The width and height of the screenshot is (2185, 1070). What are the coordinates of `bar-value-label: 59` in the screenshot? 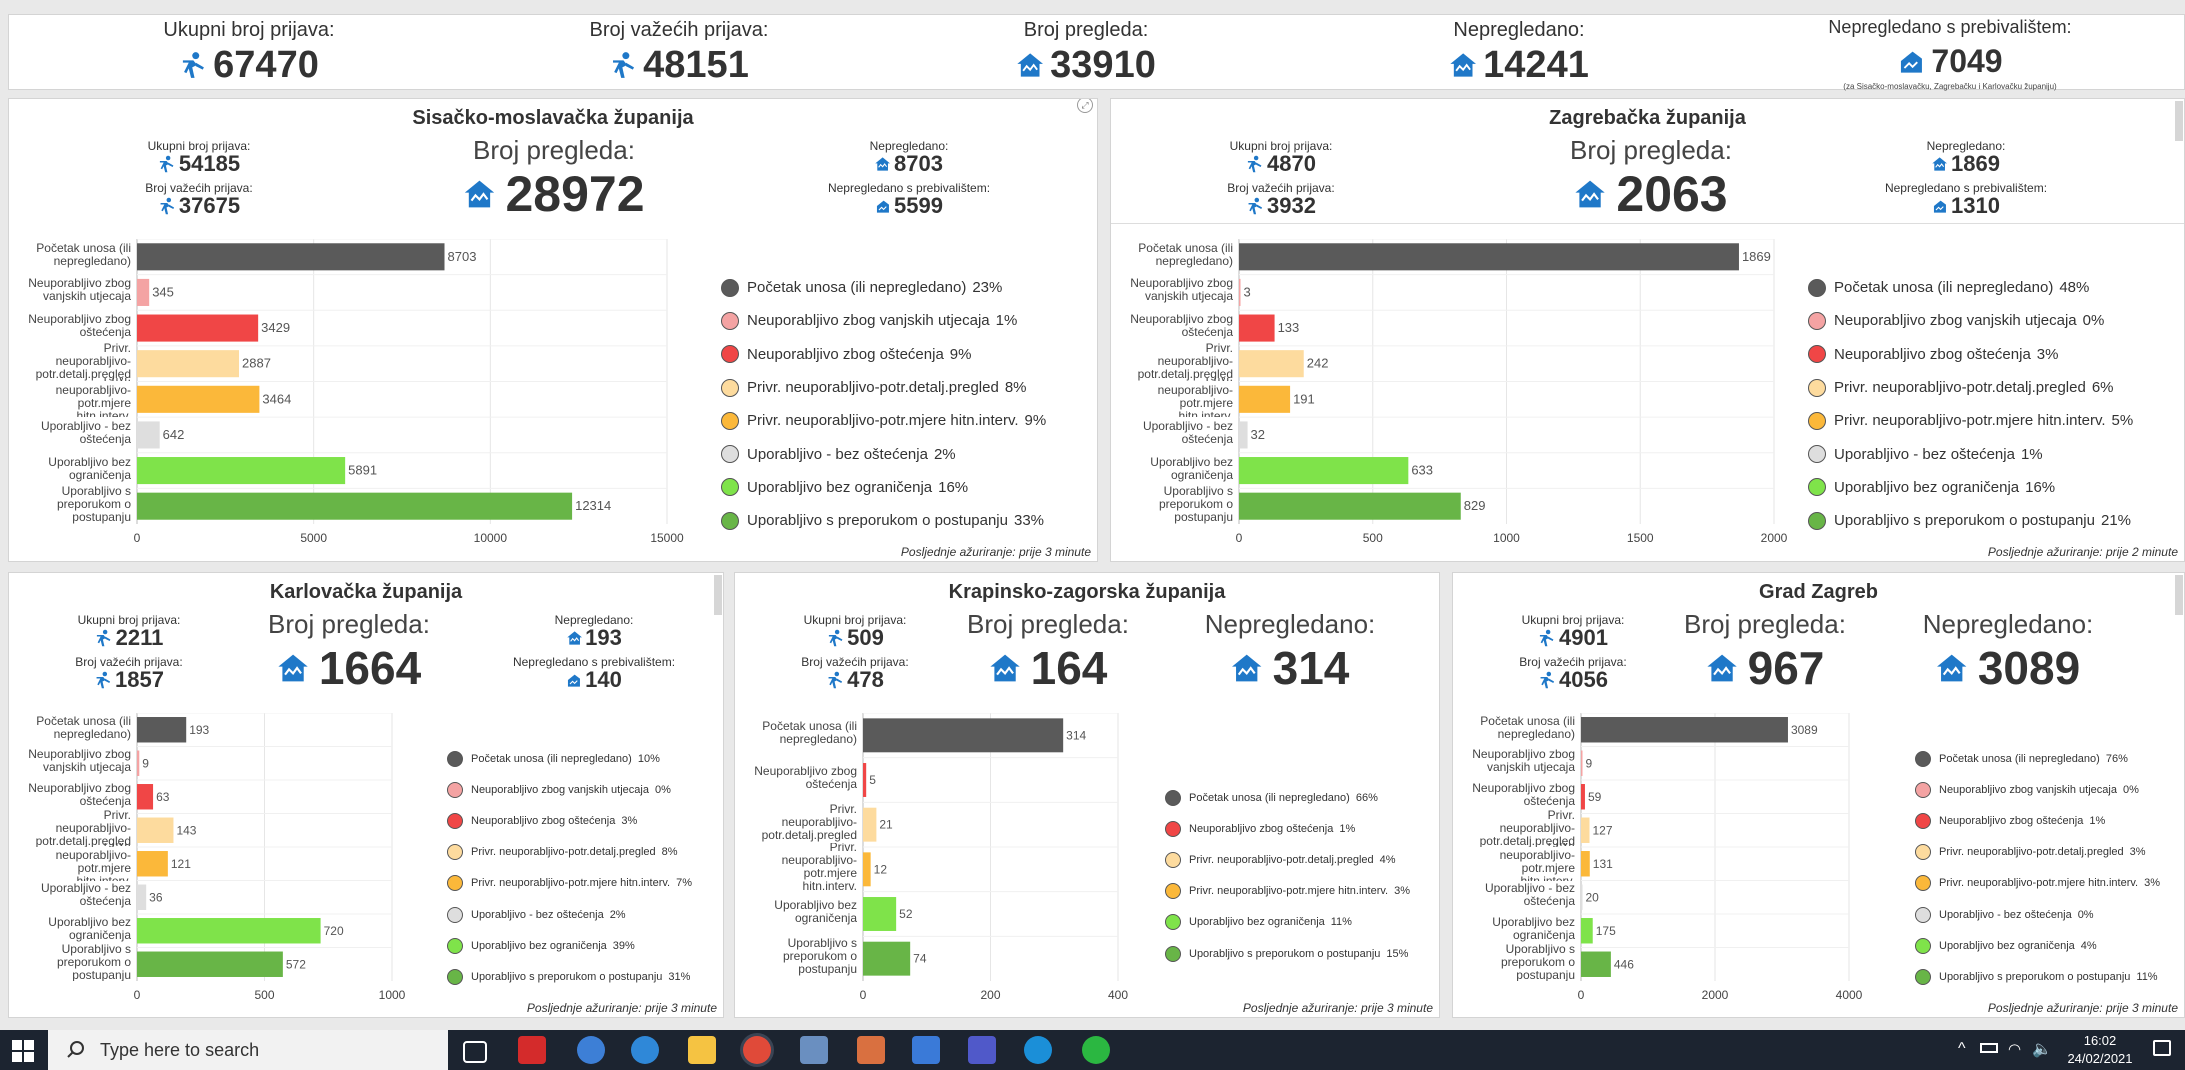 It's located at (1595, 797).